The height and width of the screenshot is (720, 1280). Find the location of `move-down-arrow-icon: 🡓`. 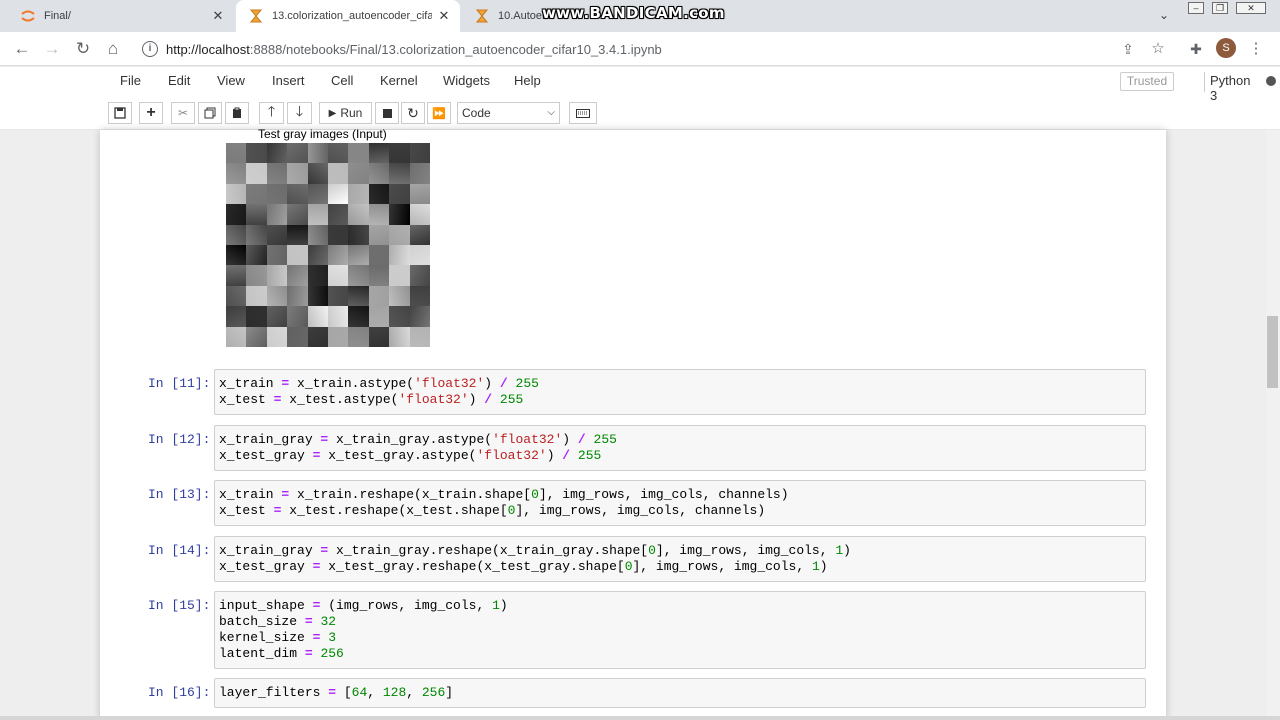

move-down-arrow-icon: 🡓 is located at coordinates (299, 113).